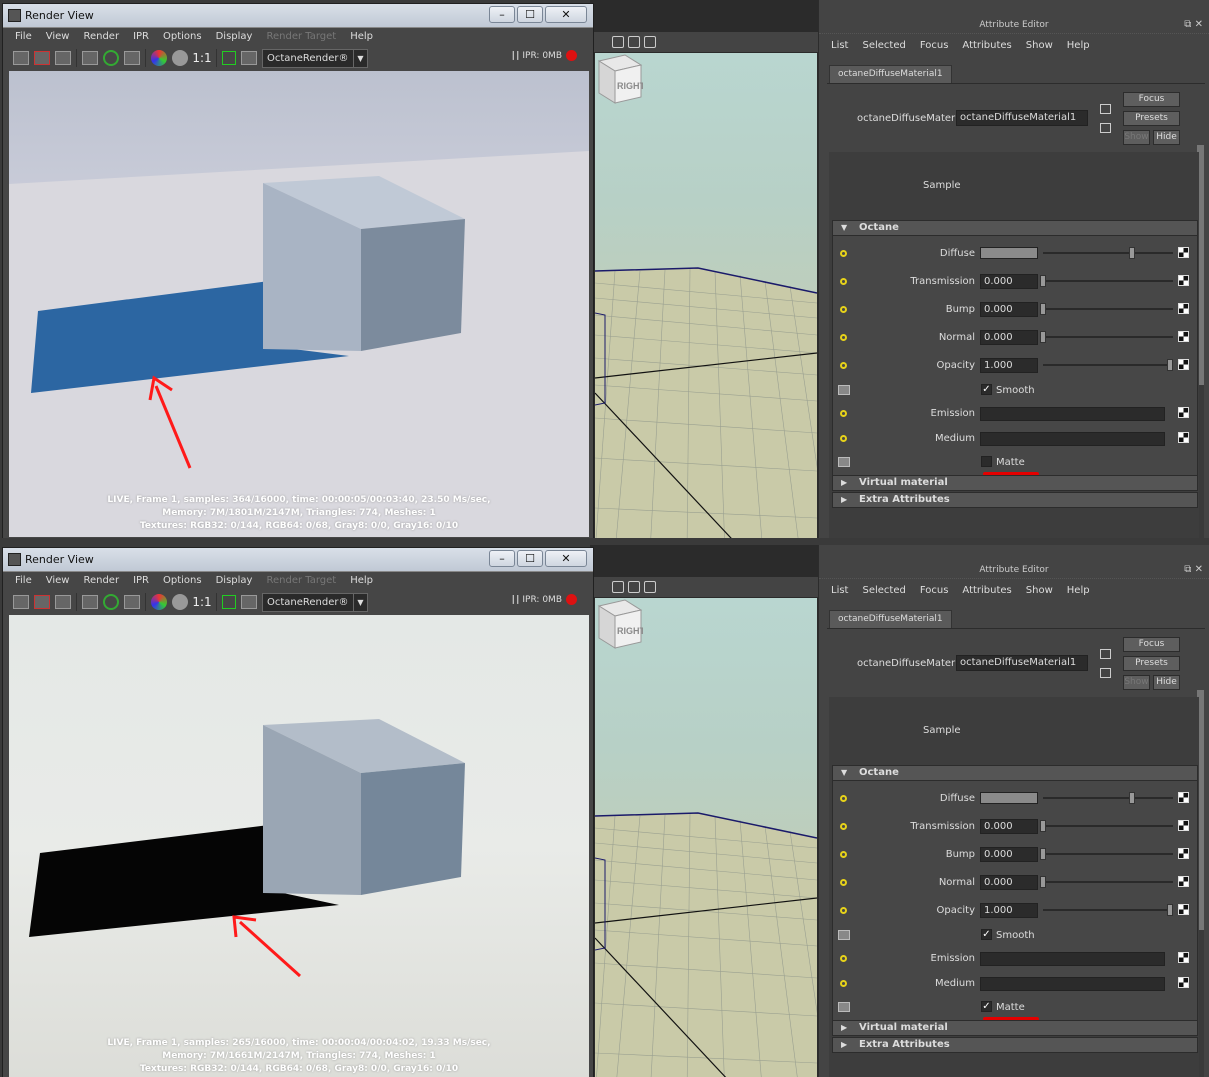 The height and width of the screenshot is (1077, 1209). I want to click on share-icon, so click(650, 42).